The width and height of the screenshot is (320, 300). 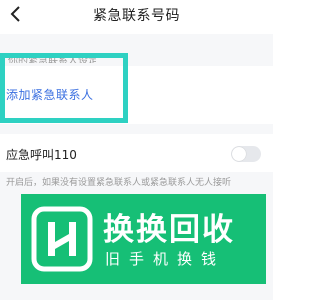 I want to click on emergency-call-toggle, so click(x=246, y=154).